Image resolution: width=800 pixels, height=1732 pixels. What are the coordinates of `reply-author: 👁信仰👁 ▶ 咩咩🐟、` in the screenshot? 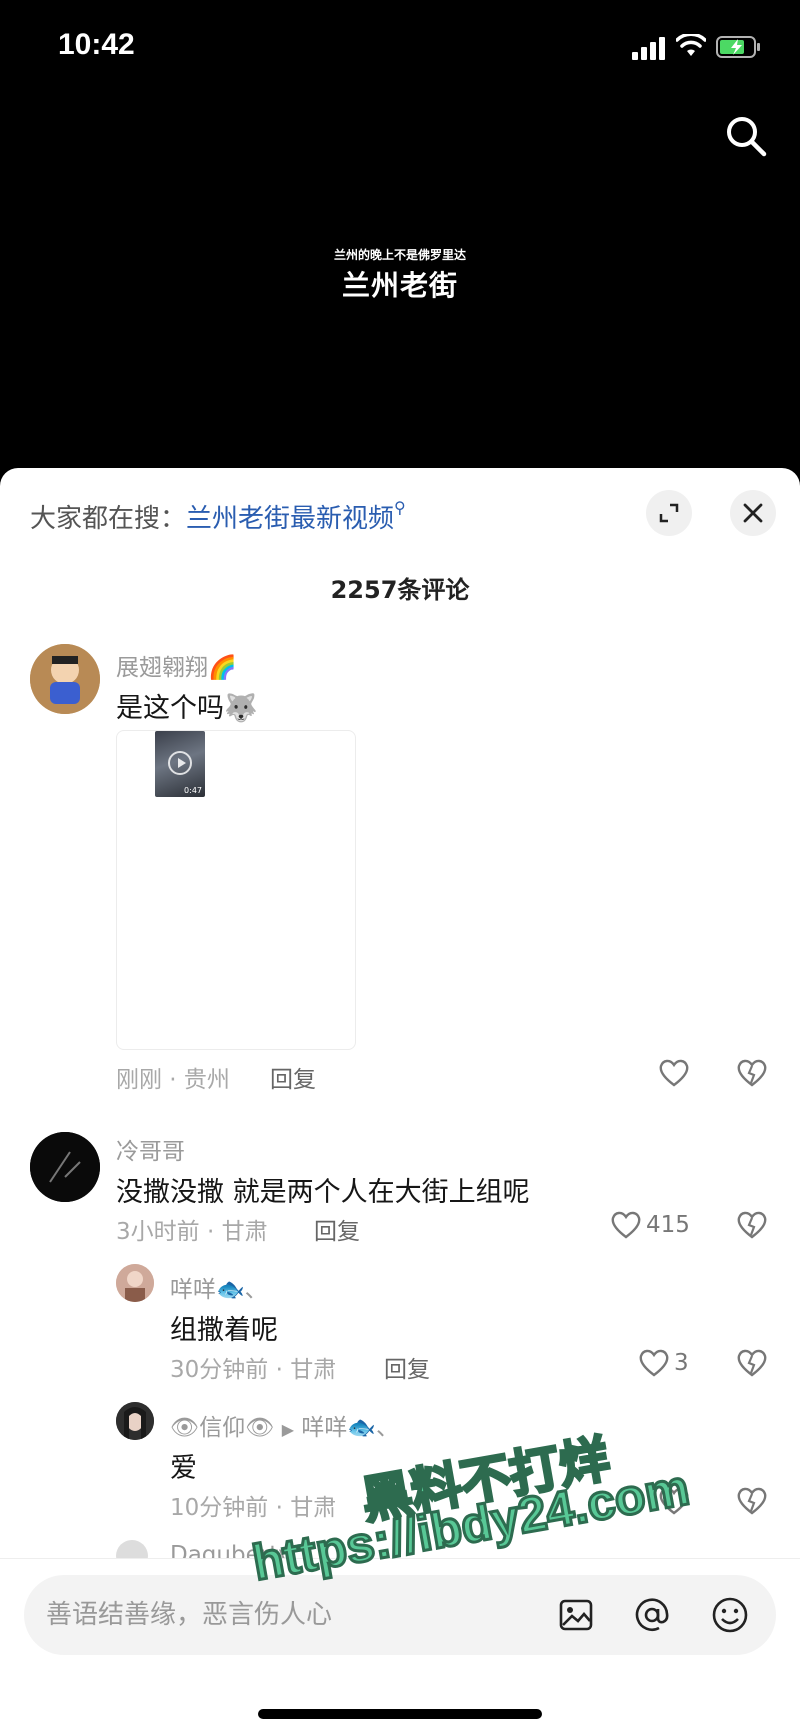 It's located at (284, 1425).